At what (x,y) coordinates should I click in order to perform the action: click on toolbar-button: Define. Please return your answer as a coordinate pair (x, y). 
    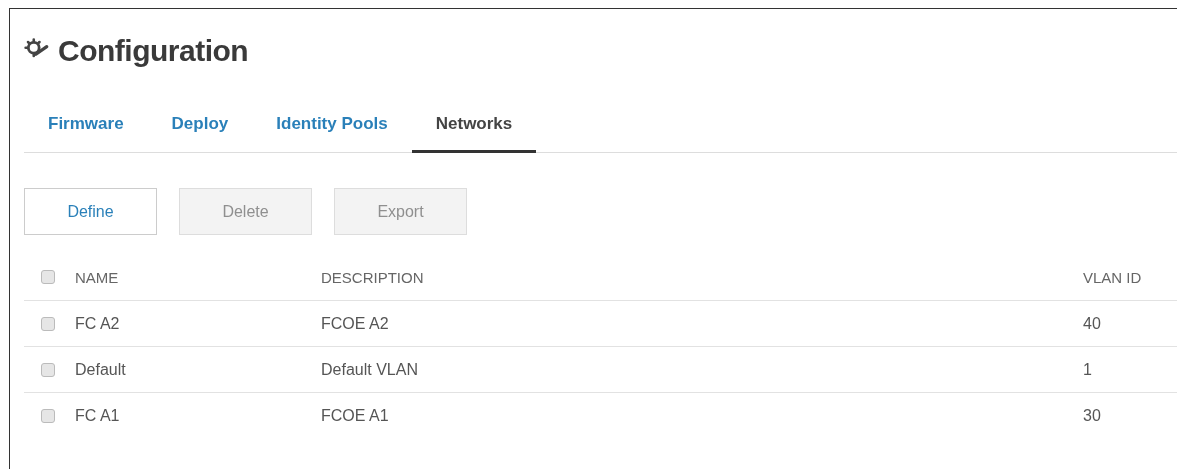
    Looking at the image, I should click on (90, 211).